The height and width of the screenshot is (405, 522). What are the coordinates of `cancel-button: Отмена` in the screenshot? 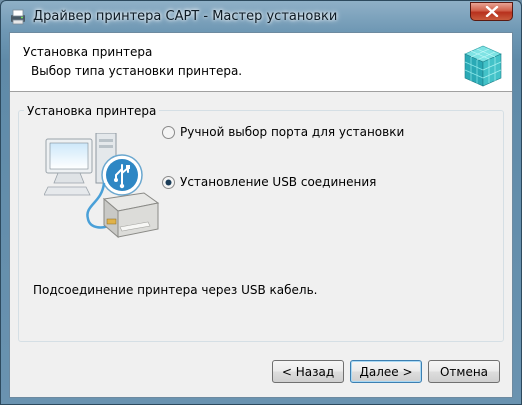 It's located at (464, 371).